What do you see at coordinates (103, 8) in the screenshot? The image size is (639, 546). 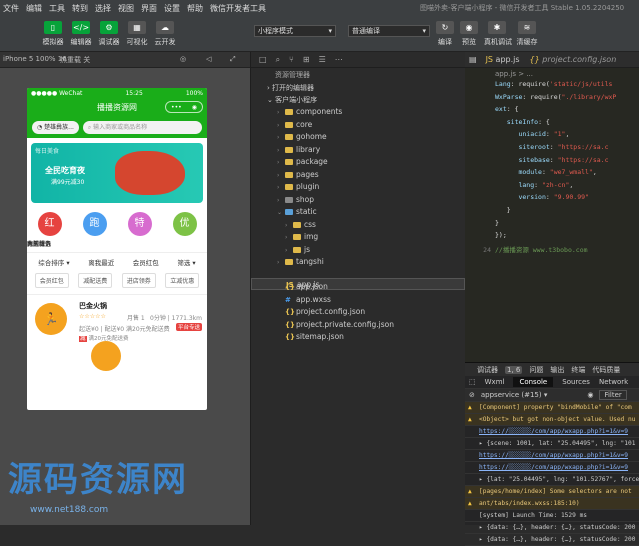 I see `menu-item: 选择` at bounding box center [103, 8].